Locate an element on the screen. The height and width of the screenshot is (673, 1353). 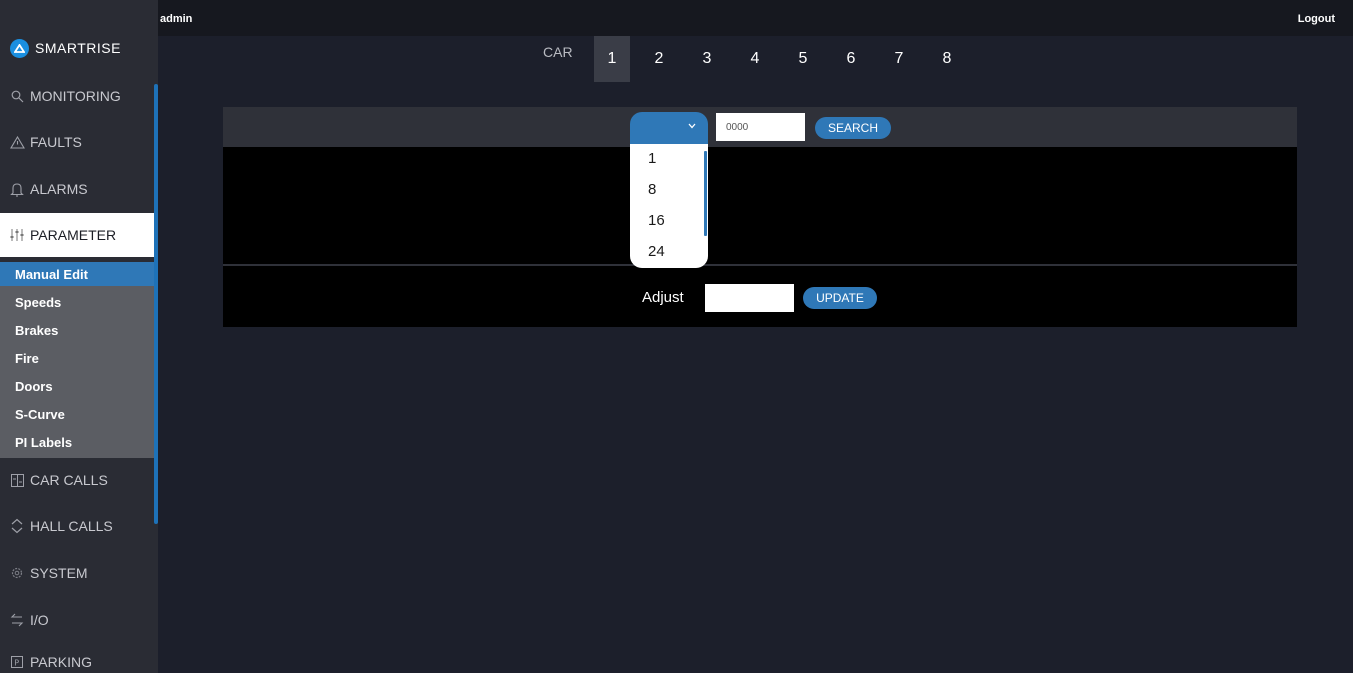
sidebar-item-label: PARAMETER is located at coordinates (73, 235).